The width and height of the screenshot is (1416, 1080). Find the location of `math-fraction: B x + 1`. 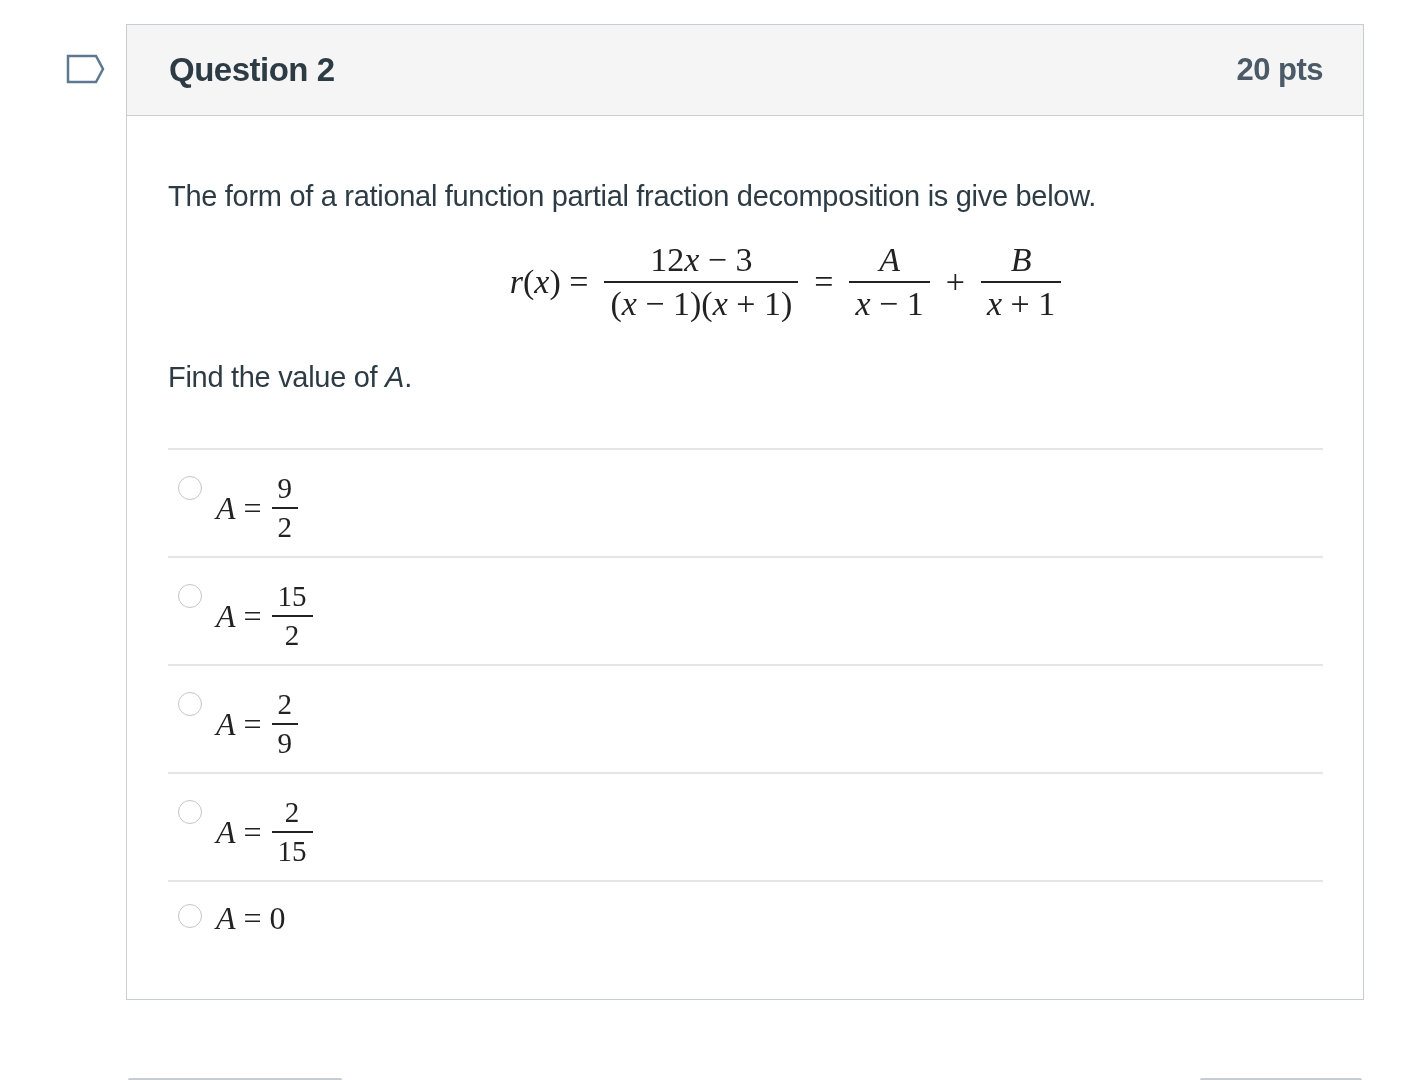

math-fraction: B x + 1 is located at coordinates (1021, 282).